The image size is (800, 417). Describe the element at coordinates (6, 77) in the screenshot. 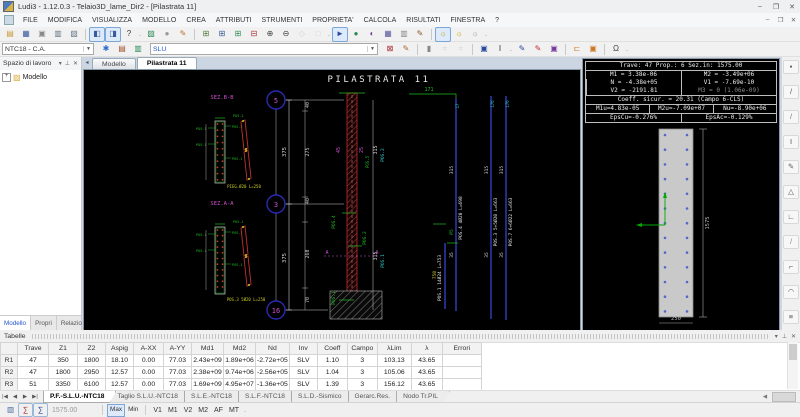

I see `expand-icon: +` at that location.